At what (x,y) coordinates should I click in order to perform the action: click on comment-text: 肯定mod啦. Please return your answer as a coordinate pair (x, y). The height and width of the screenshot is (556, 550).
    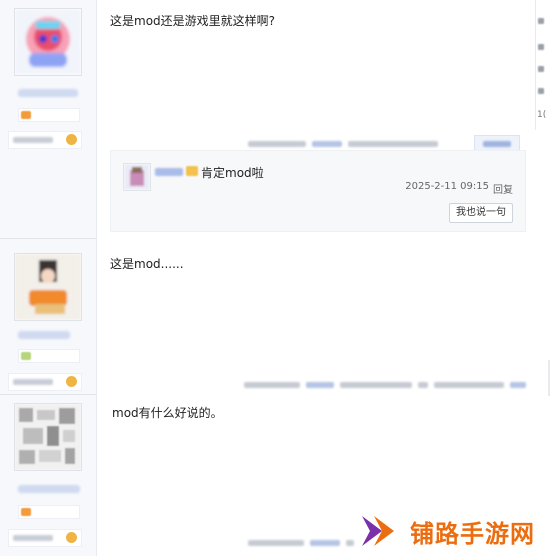
    Looking at the image, I should click on (232, 173).